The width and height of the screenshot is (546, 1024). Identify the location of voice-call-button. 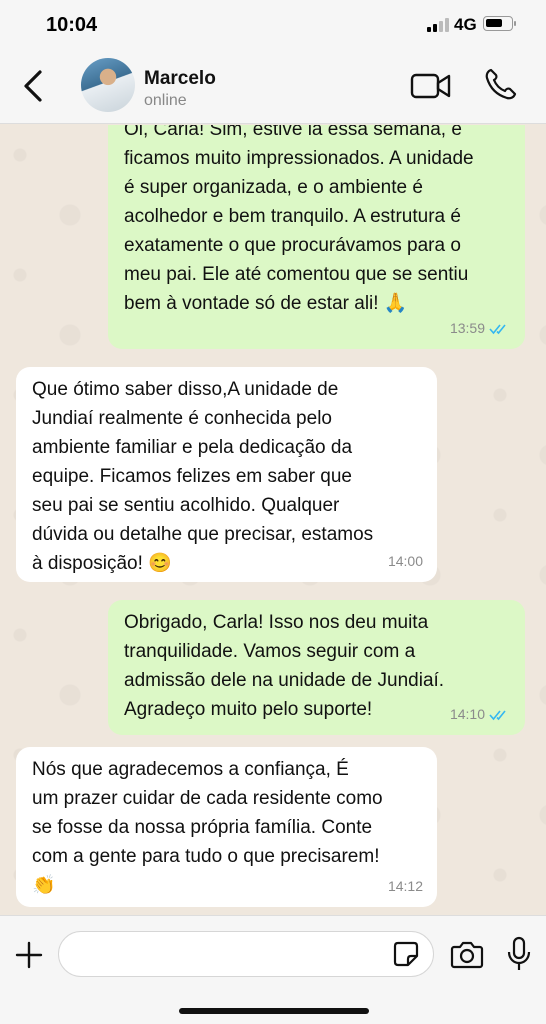
(501, 84).